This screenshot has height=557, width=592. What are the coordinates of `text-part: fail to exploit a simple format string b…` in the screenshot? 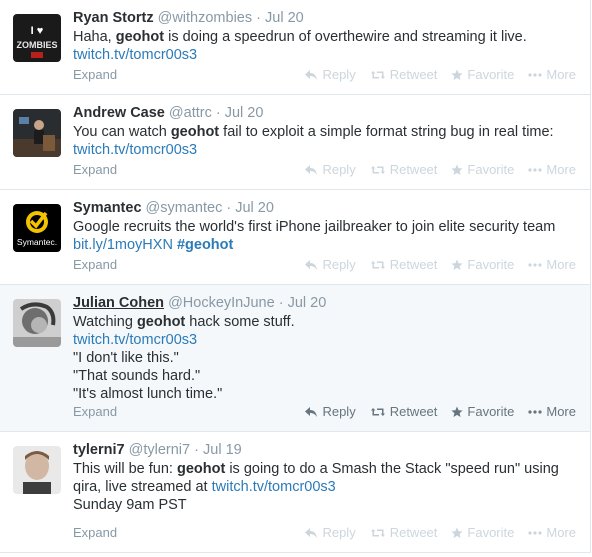 It's located at (386, 132).